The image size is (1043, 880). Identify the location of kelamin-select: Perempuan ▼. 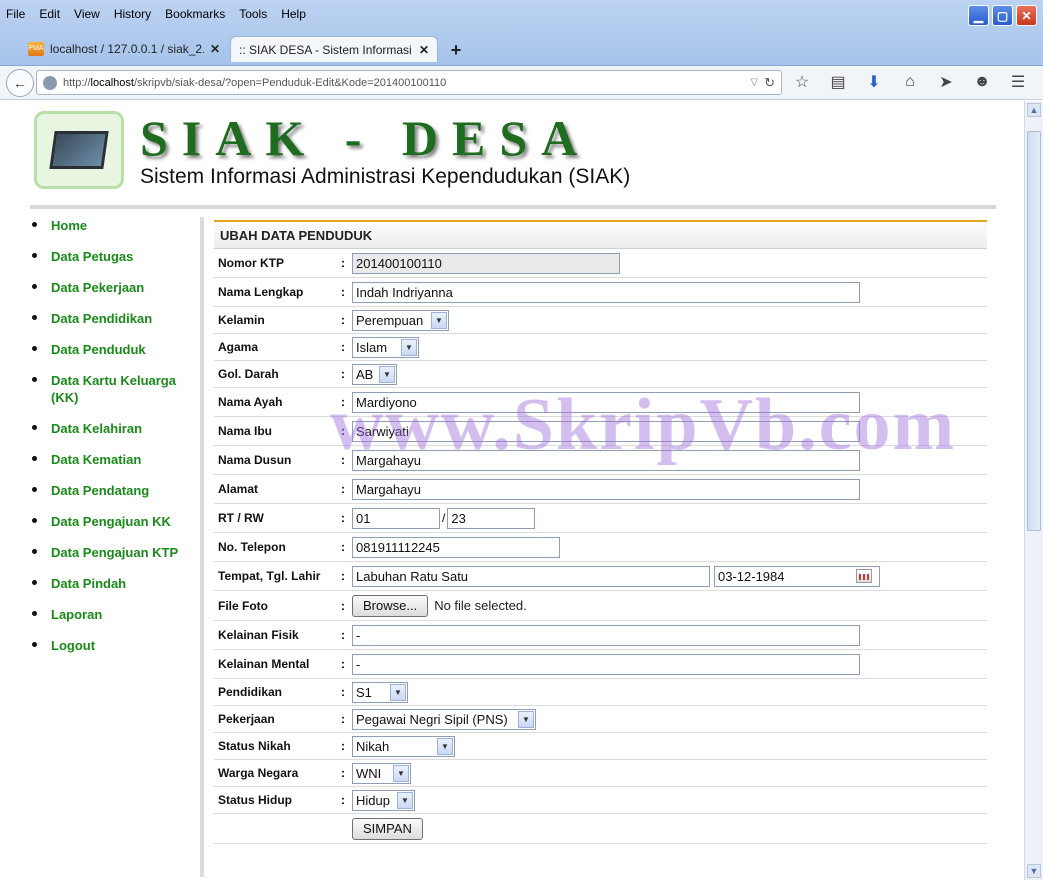
(400, 320).